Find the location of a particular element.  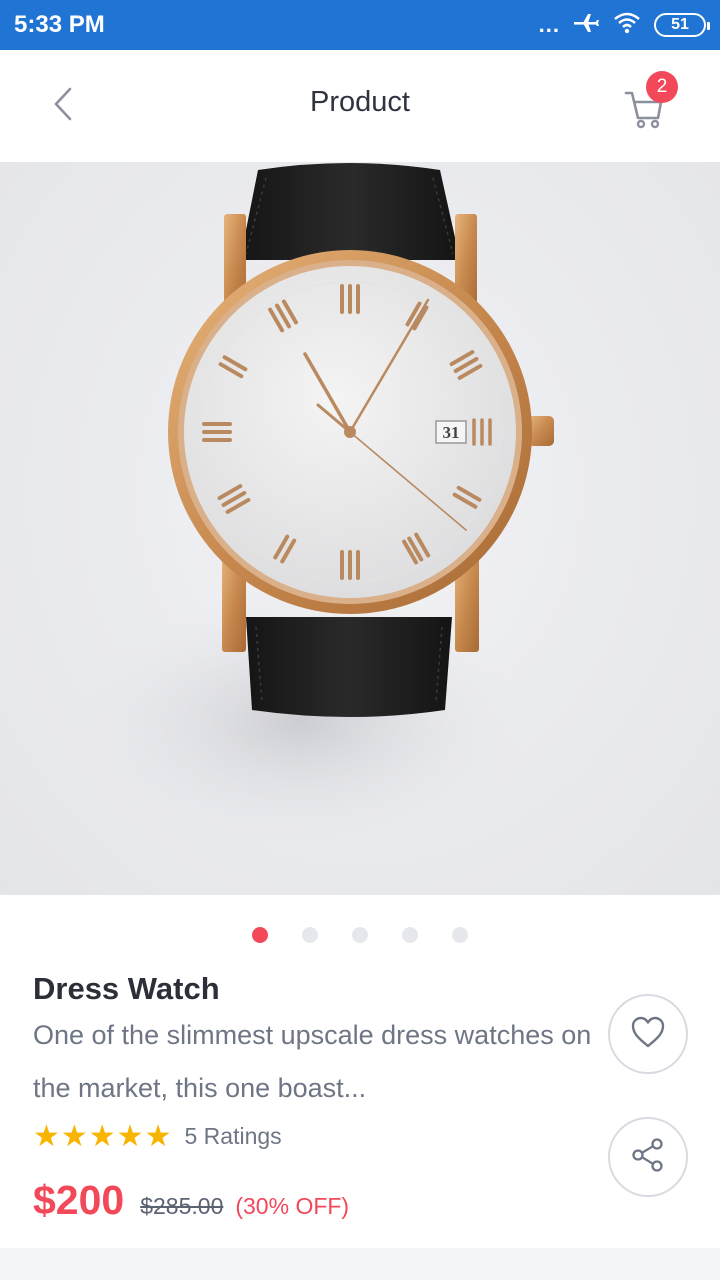

current-price: $200 is located at coordinates (79, 1200).